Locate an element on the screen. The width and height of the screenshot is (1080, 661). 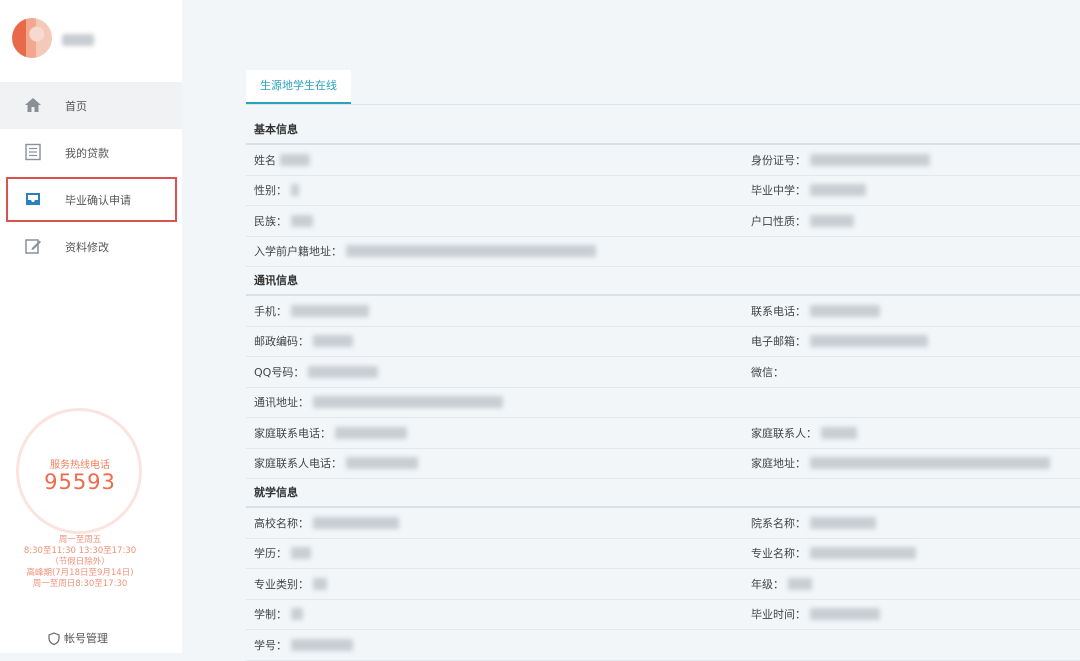
field-label: 专业名称： is located at coordinates (778, 553).